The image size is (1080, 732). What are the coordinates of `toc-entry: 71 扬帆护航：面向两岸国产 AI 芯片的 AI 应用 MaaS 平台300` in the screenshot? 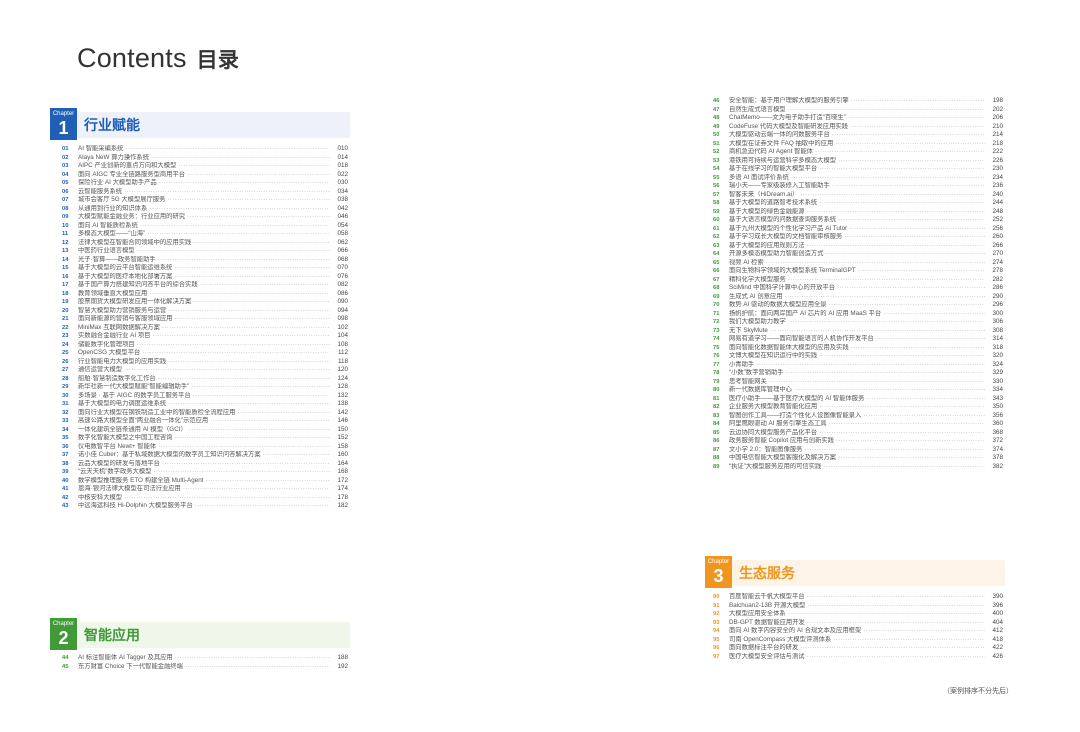 It's located at (858, 313).